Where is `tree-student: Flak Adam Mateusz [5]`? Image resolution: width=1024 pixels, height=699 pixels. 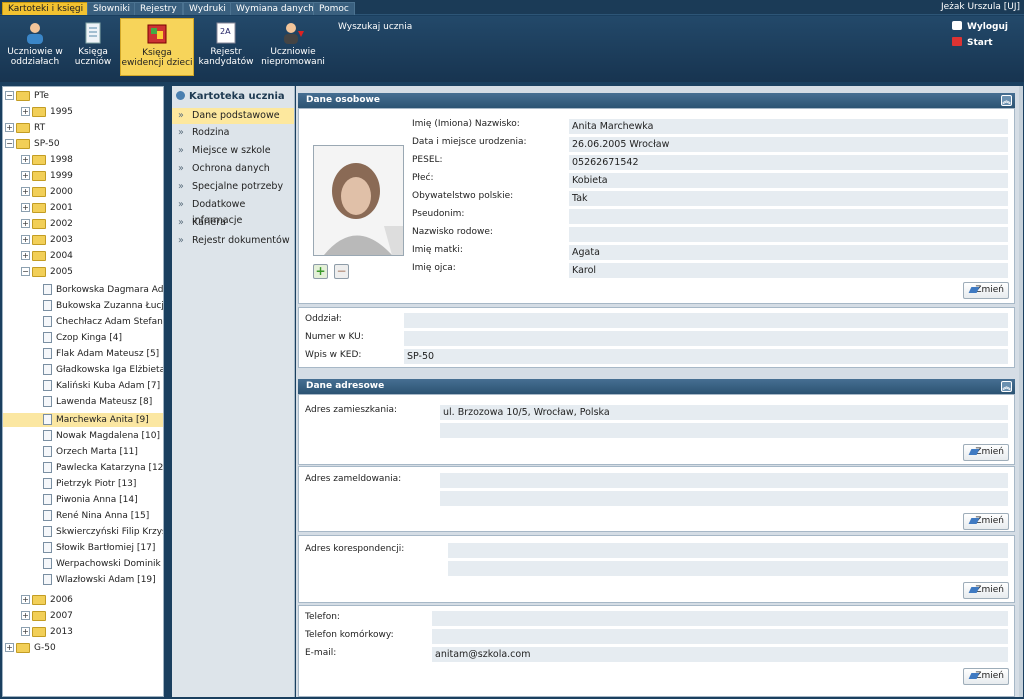 tree-student: Flak Adam Mateusz [5] is located at coordinates (101, 354).